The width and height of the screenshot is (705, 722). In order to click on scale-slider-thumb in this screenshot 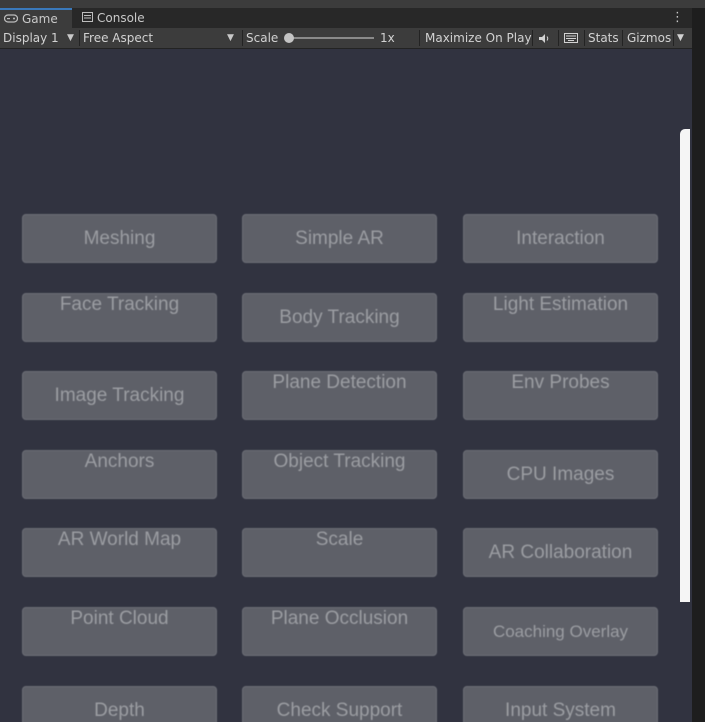, I will do `click(289, 38)`.